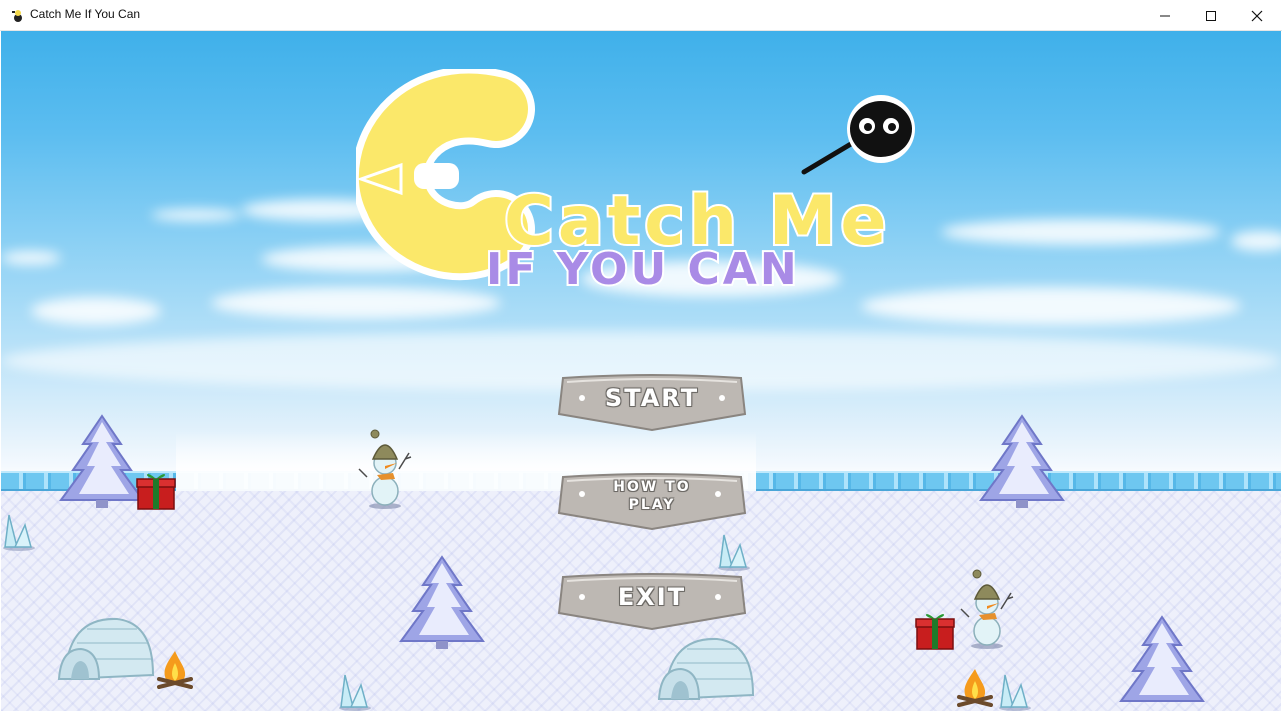 This screenshot has height=712, width=1282. I want to click on title-bar: Catch Me If You Can, so click(641, 15).